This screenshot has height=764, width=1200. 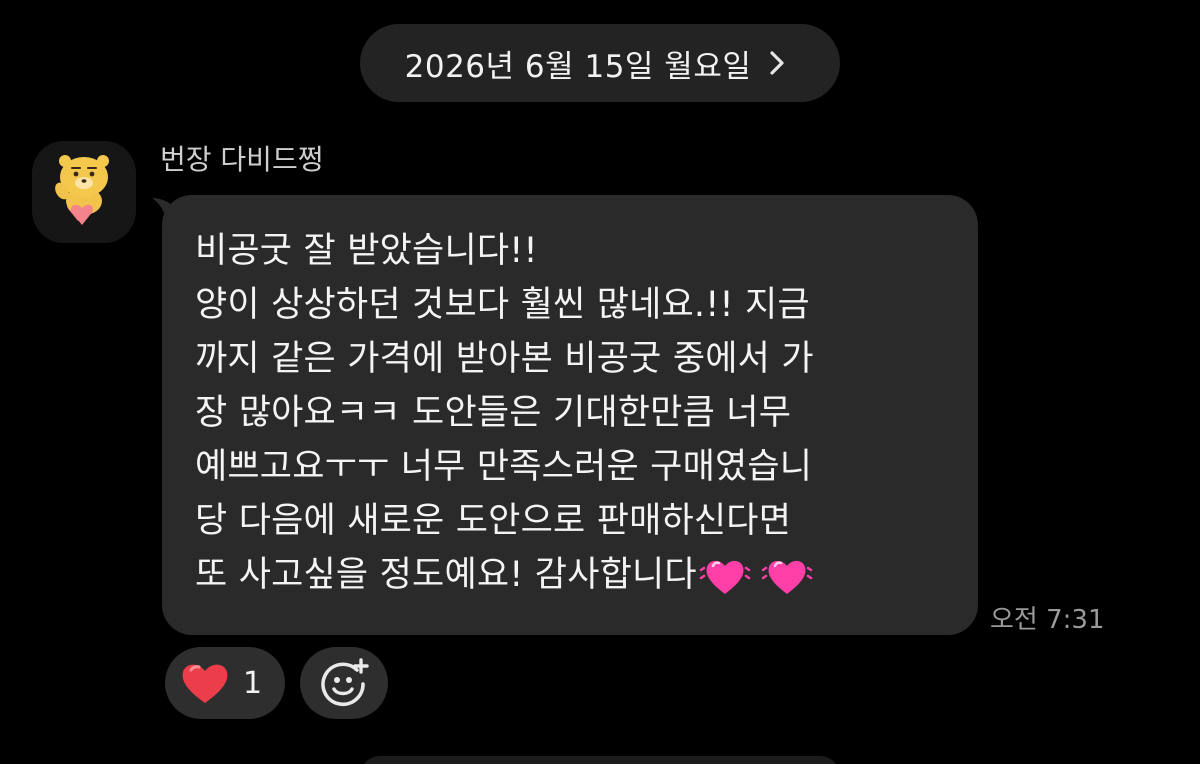 I want to click on emoji-hearts, so click(x=756, y=576).